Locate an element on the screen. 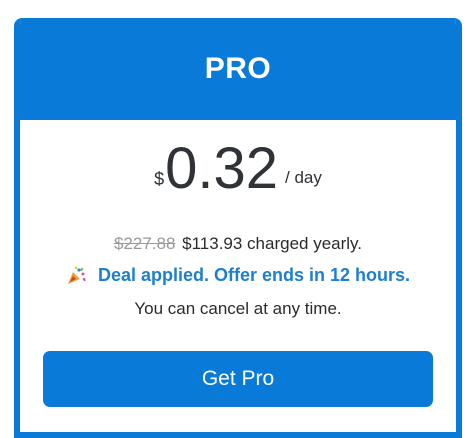  price-display: $ 0.32 / day is located at coordinates (238, 169).